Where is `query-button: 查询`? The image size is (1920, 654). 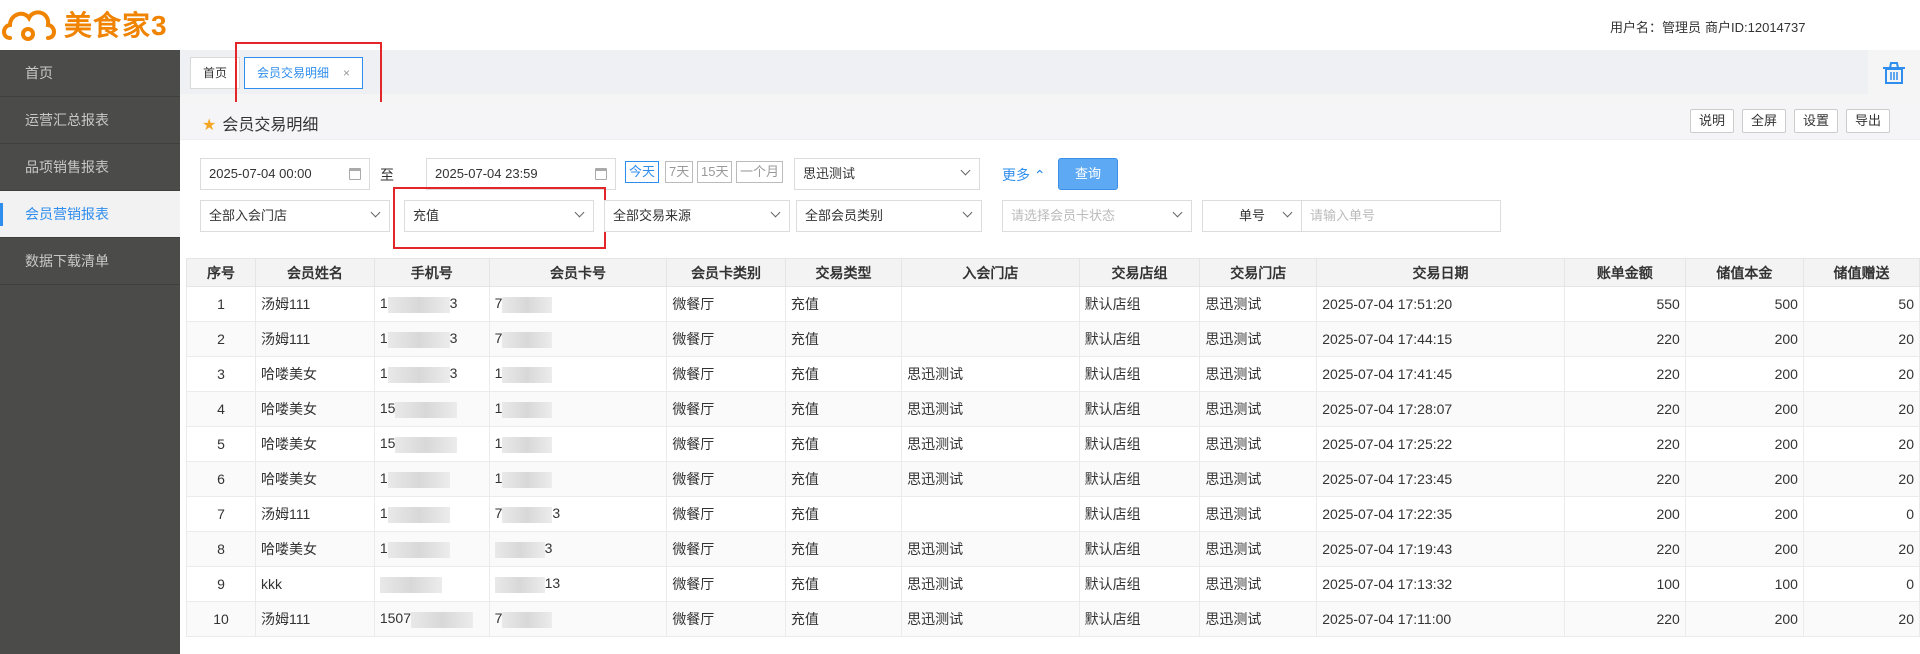 query-button: 查询 is located at coordinates (1088, 174).